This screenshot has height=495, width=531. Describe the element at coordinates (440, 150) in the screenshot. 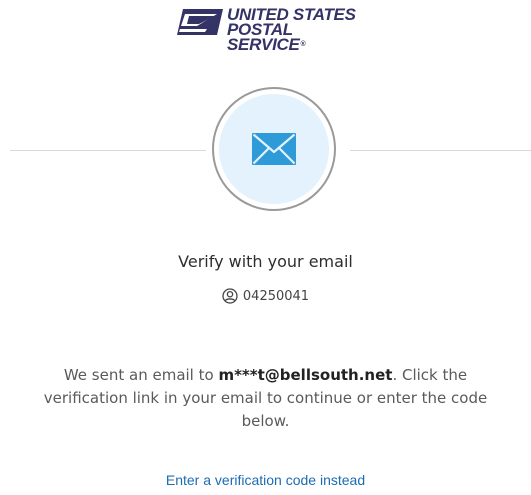

I see `divider-right` at that location.